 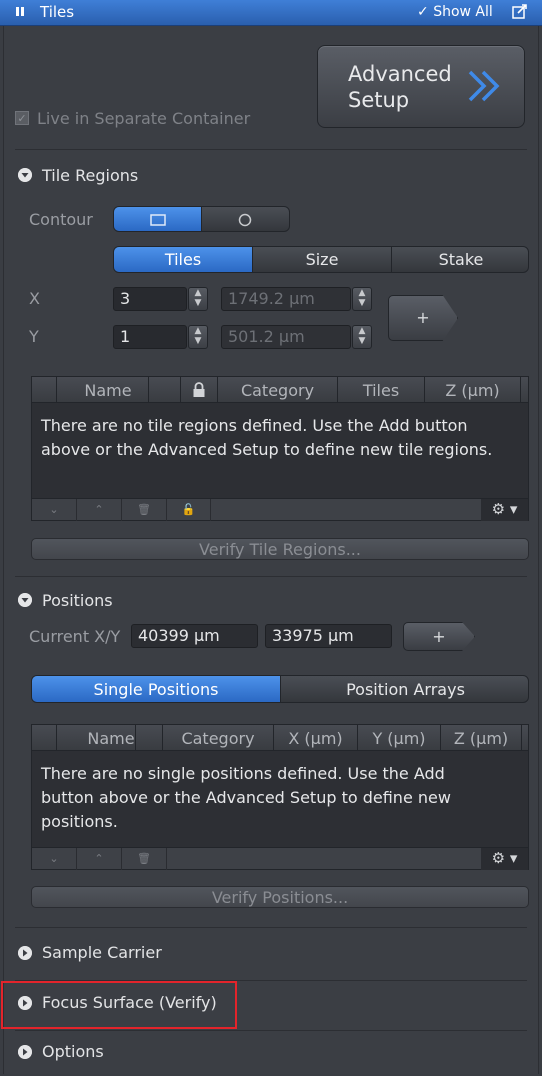 I want to click on live-separate-container-label: Live in Separate Container, so click(x=144, y=118).